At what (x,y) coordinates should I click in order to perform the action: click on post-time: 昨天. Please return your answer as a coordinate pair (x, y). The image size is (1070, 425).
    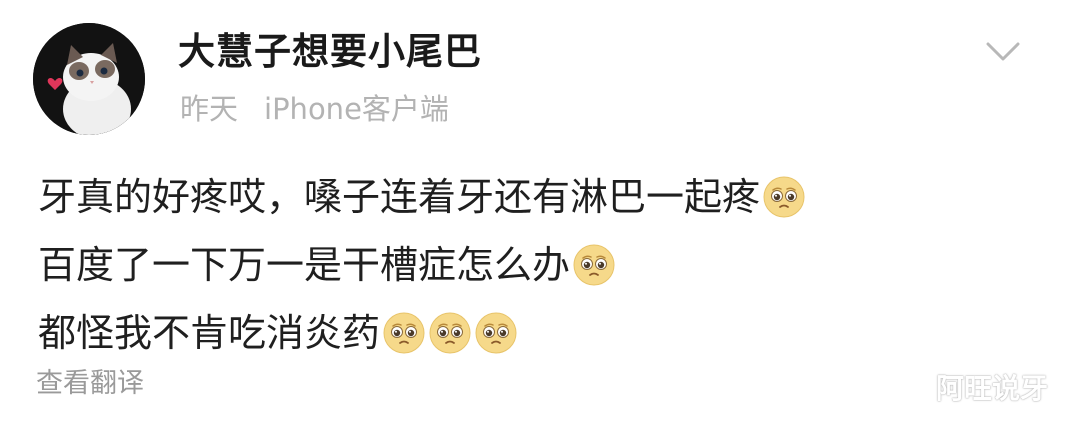
    Looking at the image, I should click on (209, 109).